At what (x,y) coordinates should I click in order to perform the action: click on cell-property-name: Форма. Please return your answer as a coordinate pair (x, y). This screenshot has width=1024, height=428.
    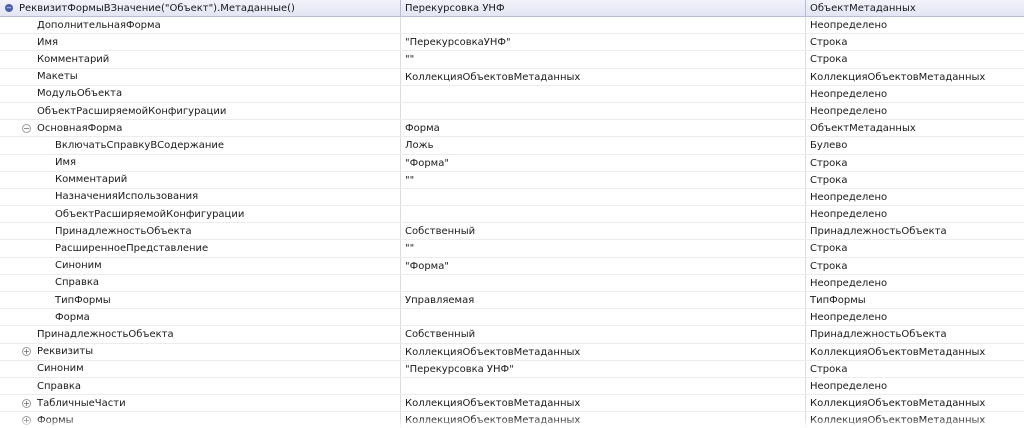
    Looking at the image, I should click on (200, 317).